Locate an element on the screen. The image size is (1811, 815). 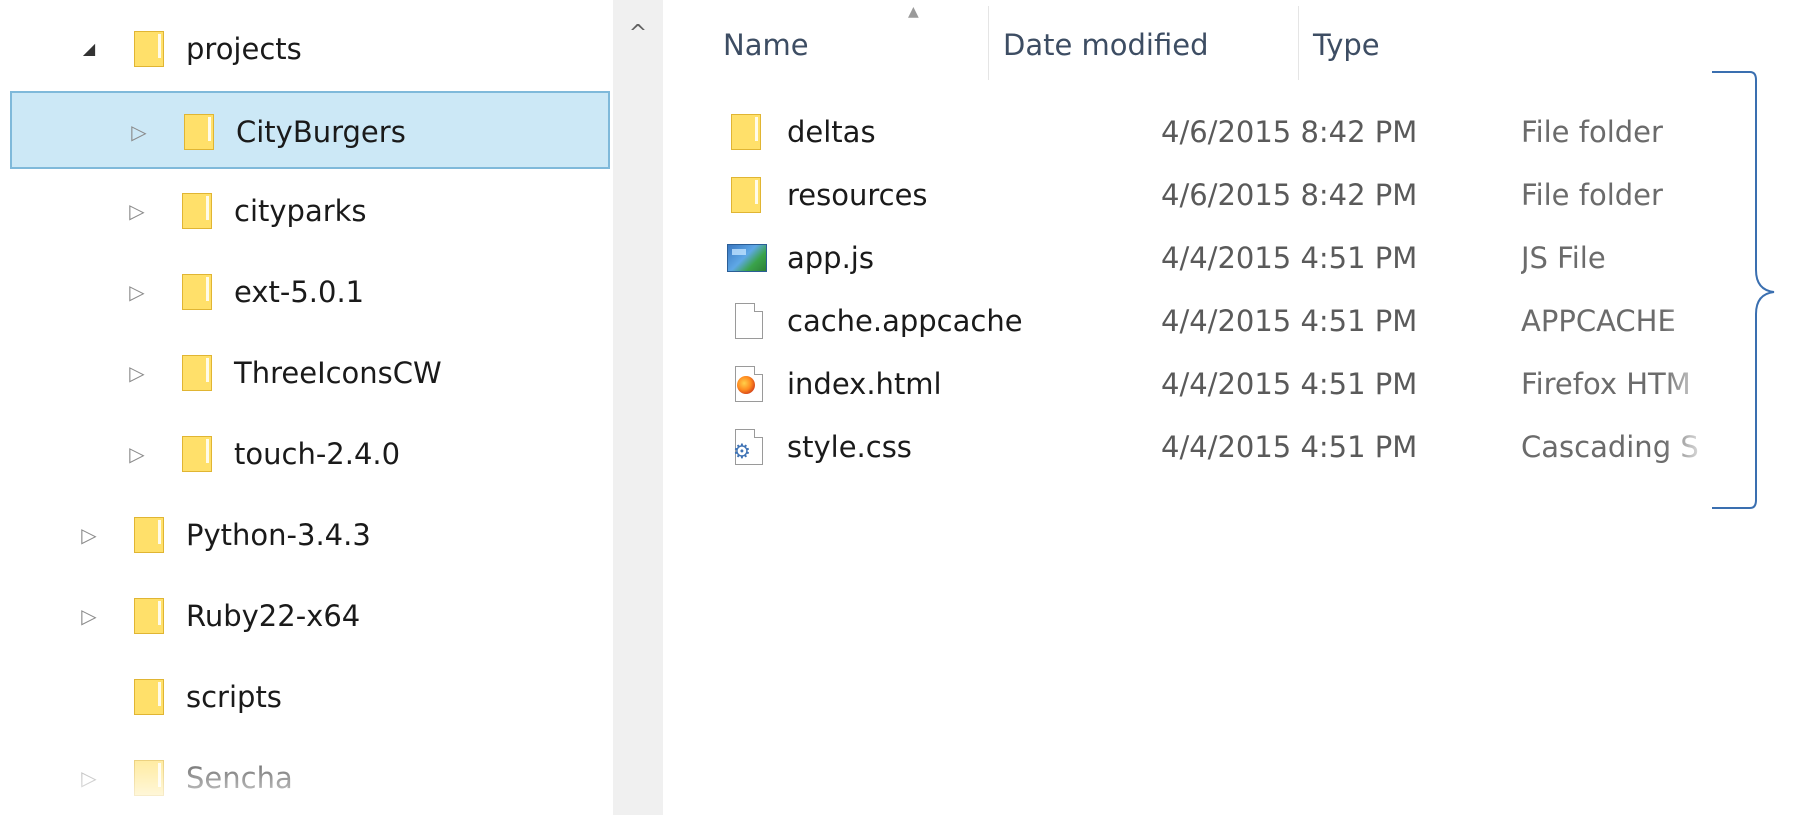
nav-item-label: cityparks is located at coordinates (300, 211).